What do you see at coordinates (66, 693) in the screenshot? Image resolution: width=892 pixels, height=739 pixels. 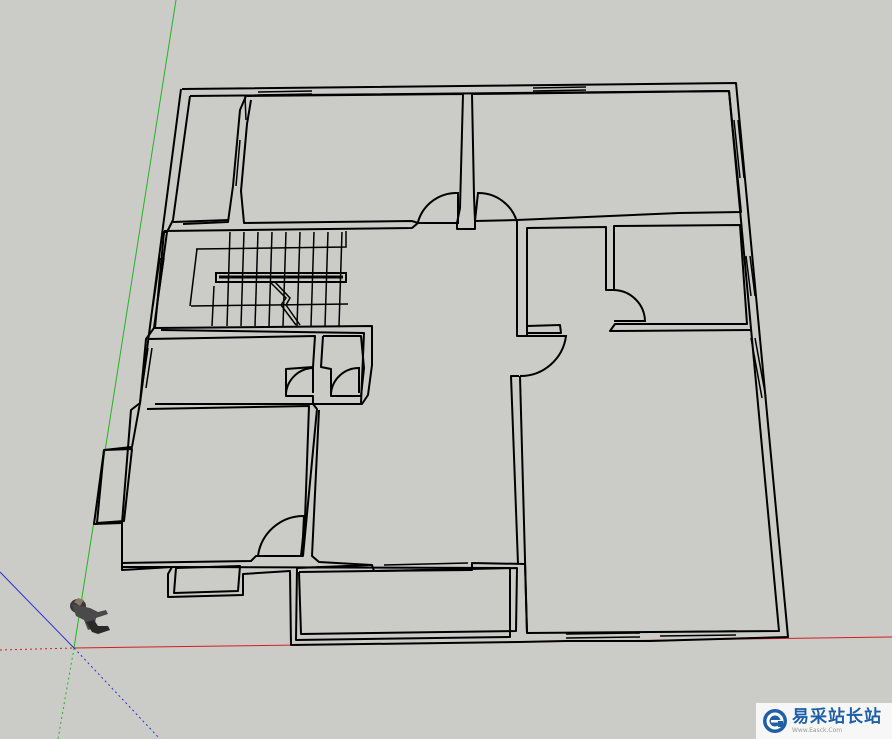 I see `green-axis-hidden` at bounding box center [66, 693].